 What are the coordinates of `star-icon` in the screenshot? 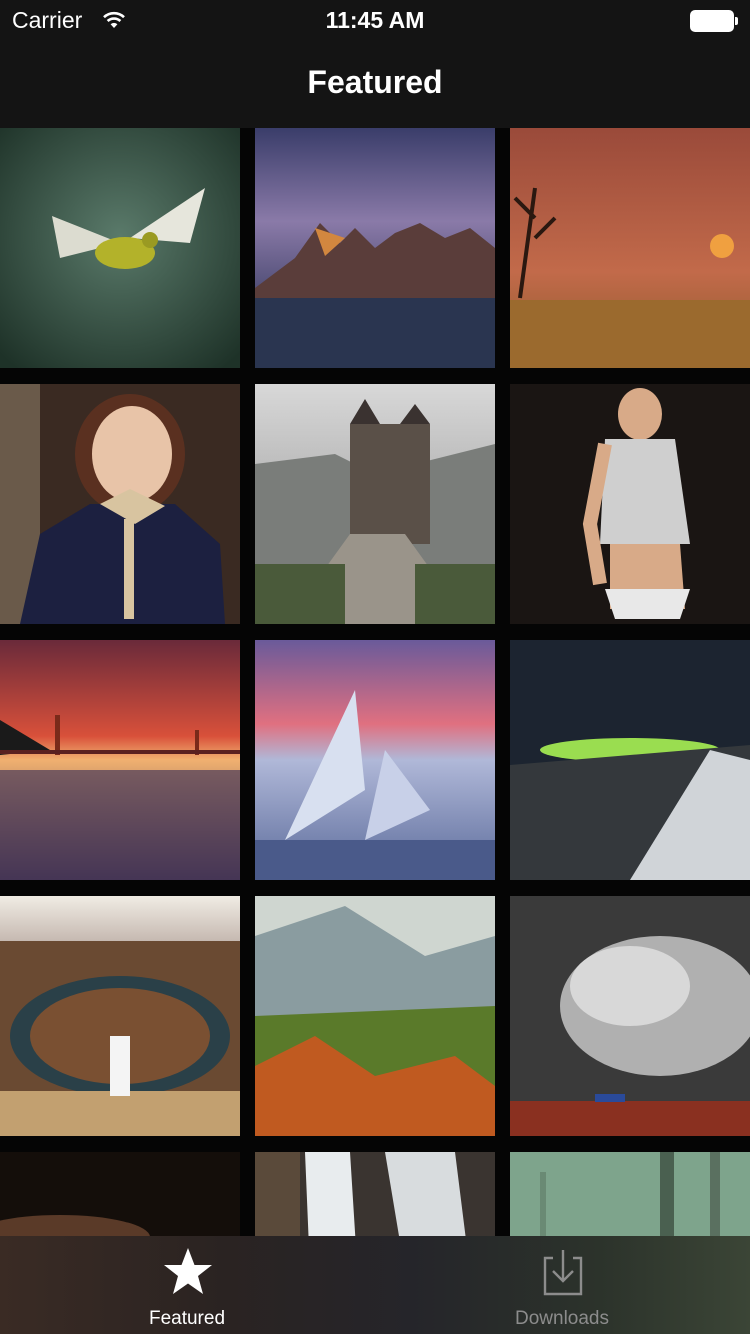 It's located at (188, 1271).